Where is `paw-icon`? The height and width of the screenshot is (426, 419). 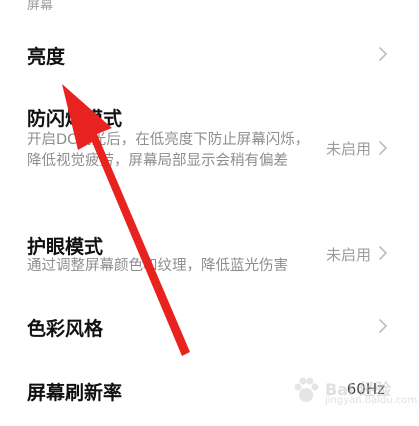 paw-icon is located at coordinates (306, 389).